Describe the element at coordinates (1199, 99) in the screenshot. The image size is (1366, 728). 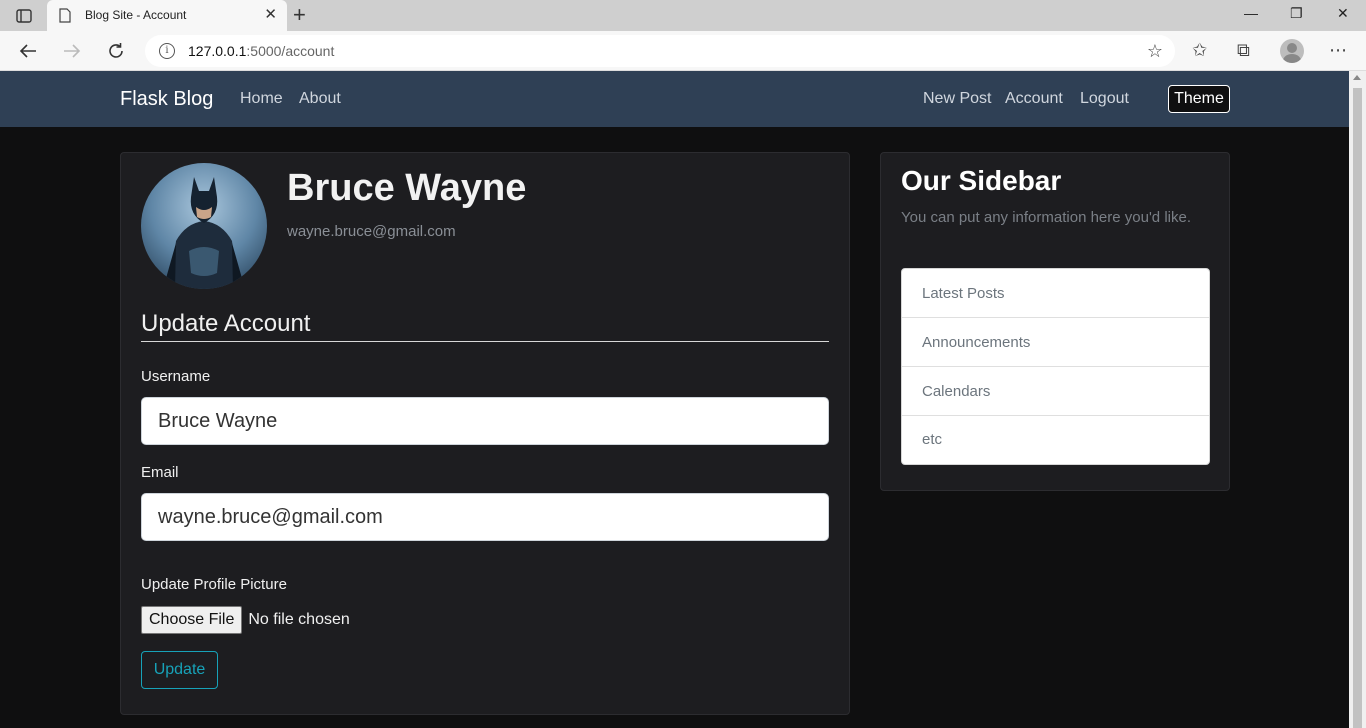
I see `theme-toggle-button: Theme` at that location.